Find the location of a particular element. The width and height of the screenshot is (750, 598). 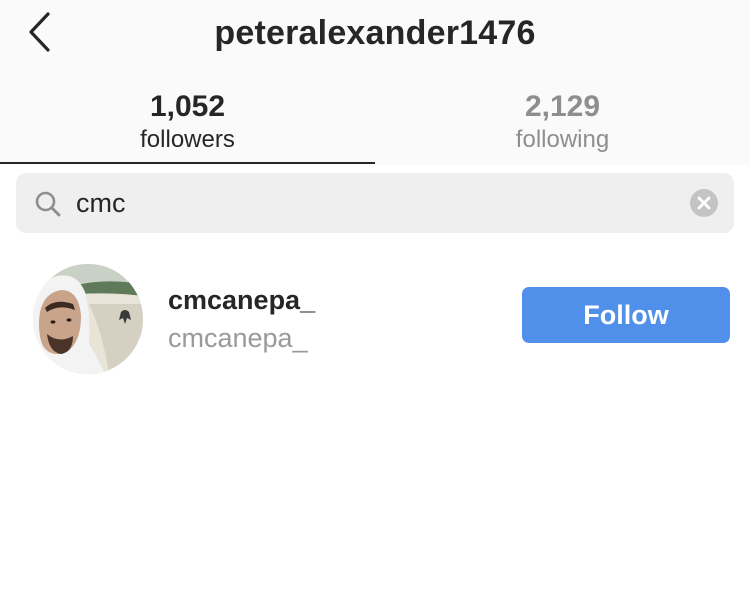

avatar is located at coordinates (88, 319).